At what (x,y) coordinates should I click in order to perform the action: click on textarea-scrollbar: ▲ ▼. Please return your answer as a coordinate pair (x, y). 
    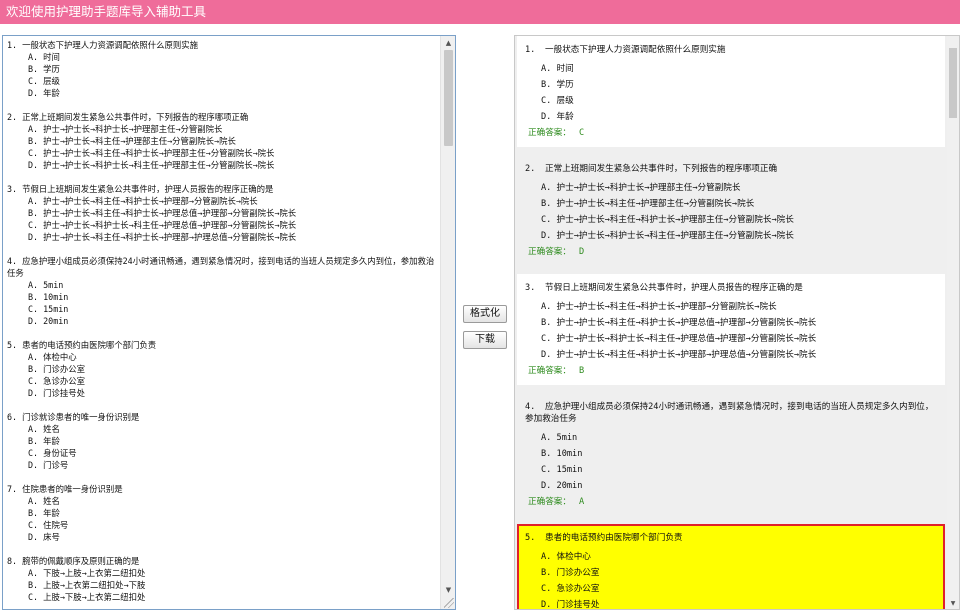
    Looking at the image, I should click on (447, 322).